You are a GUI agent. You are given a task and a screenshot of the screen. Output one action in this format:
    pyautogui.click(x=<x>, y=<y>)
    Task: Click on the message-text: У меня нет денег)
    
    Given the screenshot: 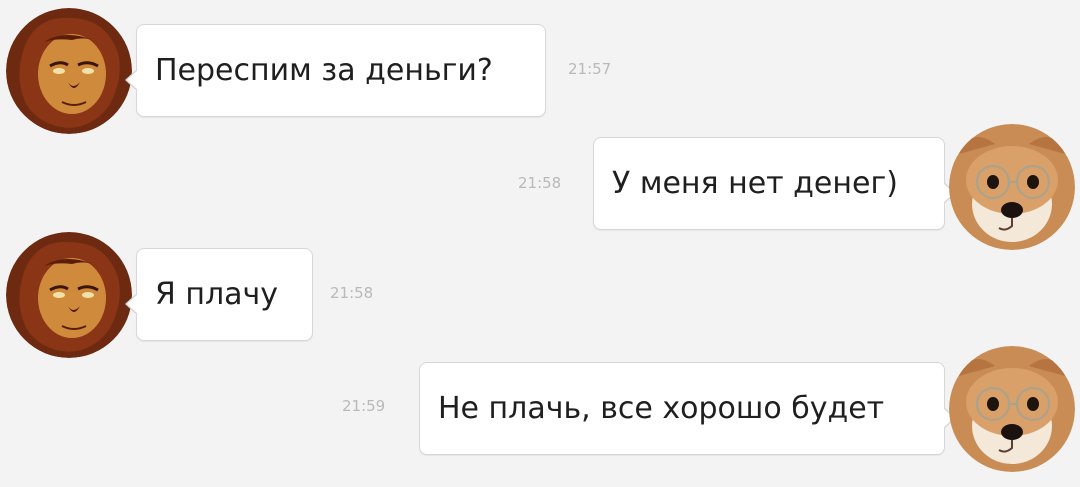 What is the action you would take?
    pyautogui.click(x=755, y=183)
    